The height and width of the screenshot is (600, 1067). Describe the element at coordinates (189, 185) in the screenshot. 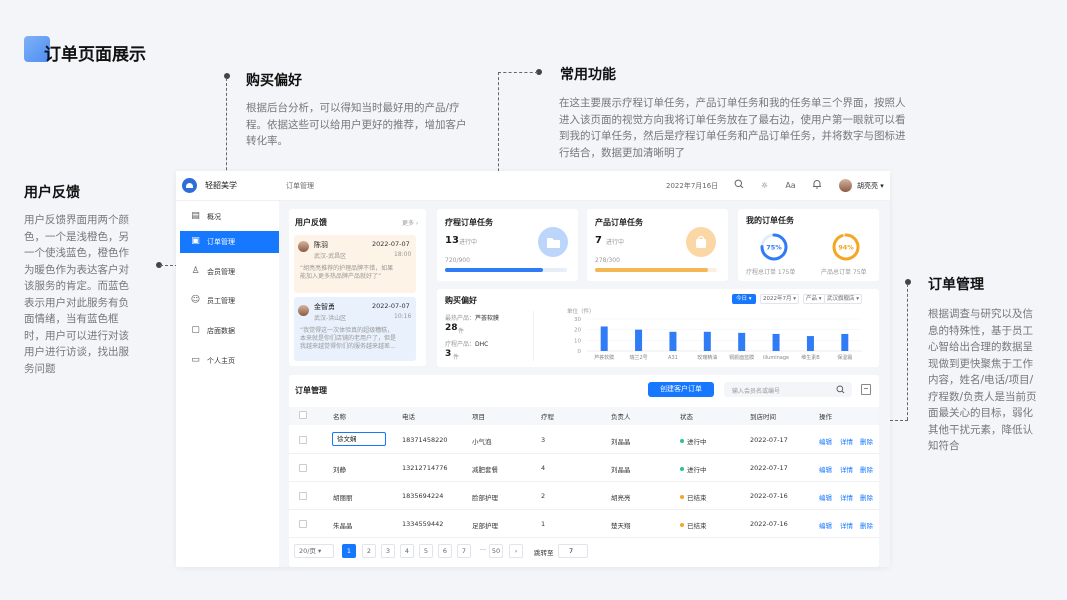

I see `brand-logo-icon` at that location.